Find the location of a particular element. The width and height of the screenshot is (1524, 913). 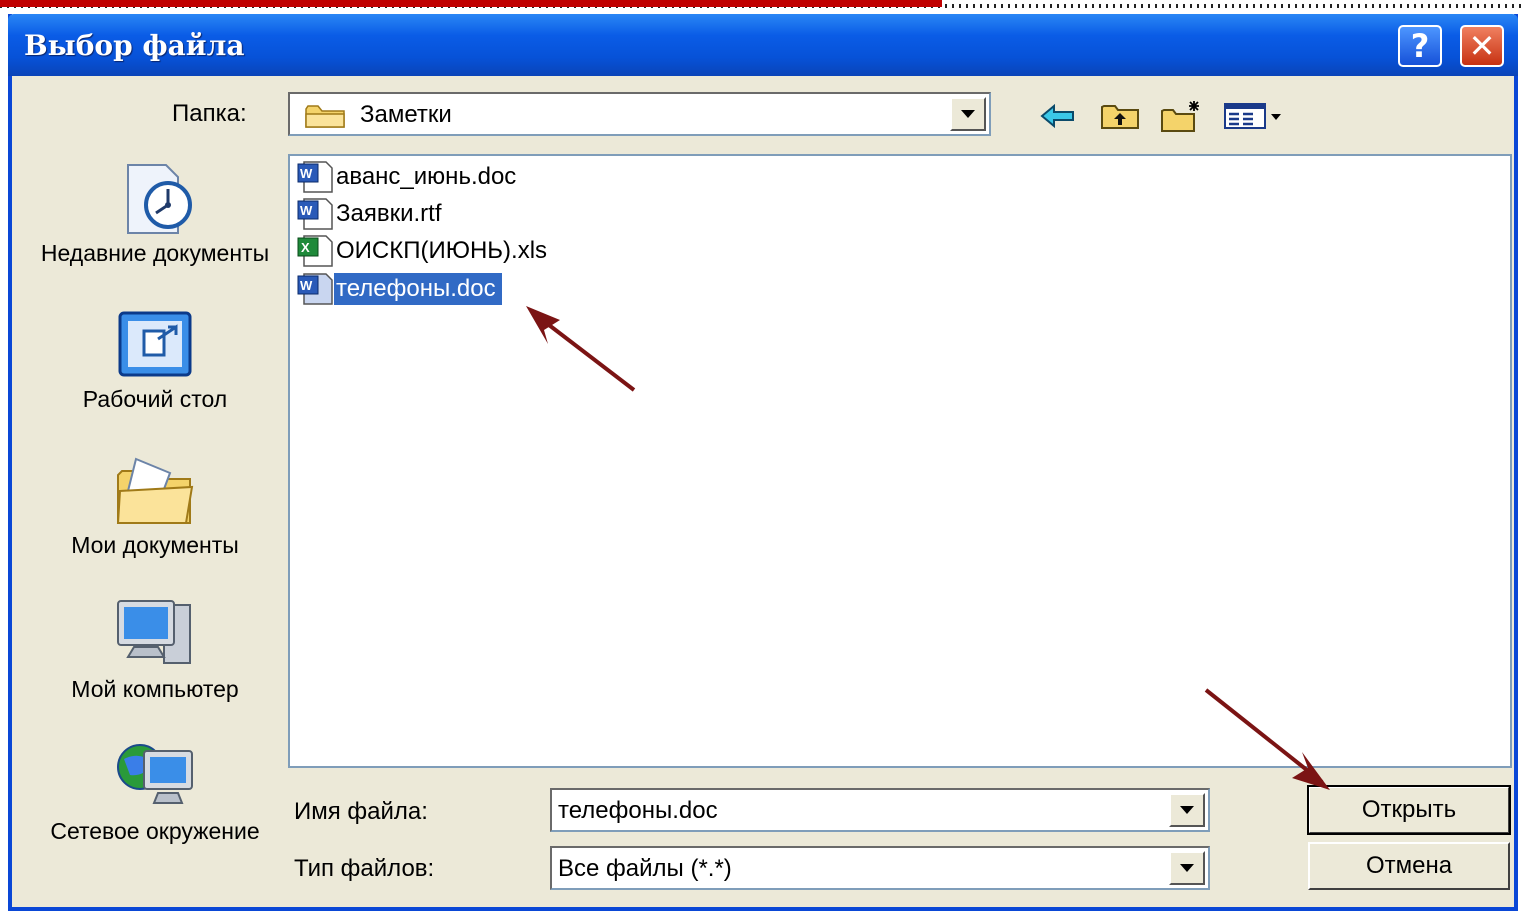

place-network: Сетевое окружение is located at coordinates (155, 791).